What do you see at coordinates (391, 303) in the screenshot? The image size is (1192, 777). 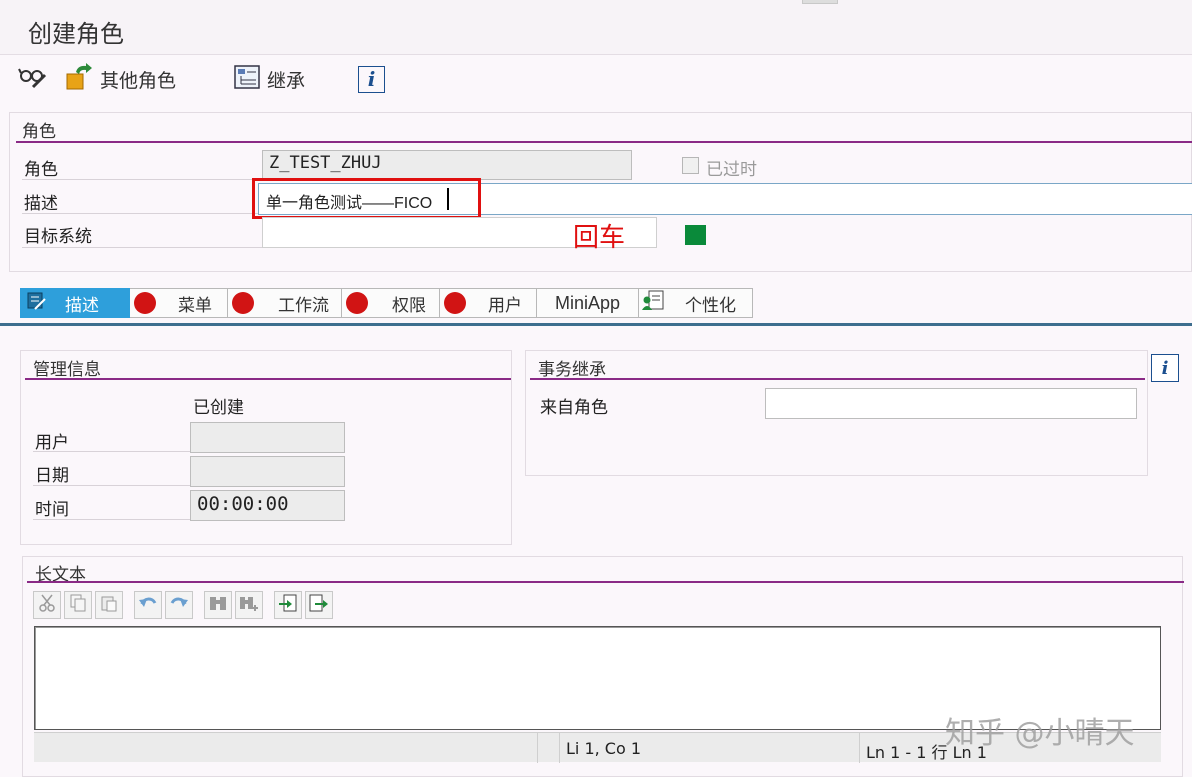 I see `tab-authorization: 权限` at bounding box center [391, 303].